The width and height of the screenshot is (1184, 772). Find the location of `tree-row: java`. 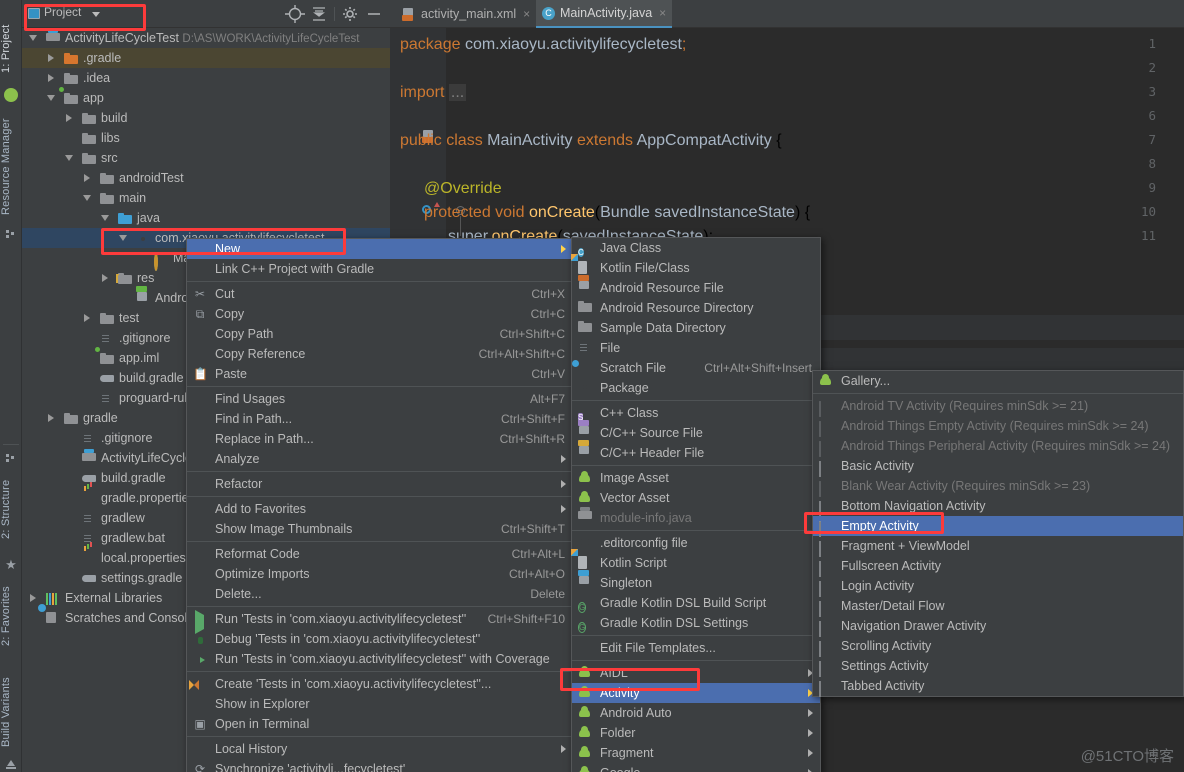

tree-row: java is located at coordinates (206, 218).